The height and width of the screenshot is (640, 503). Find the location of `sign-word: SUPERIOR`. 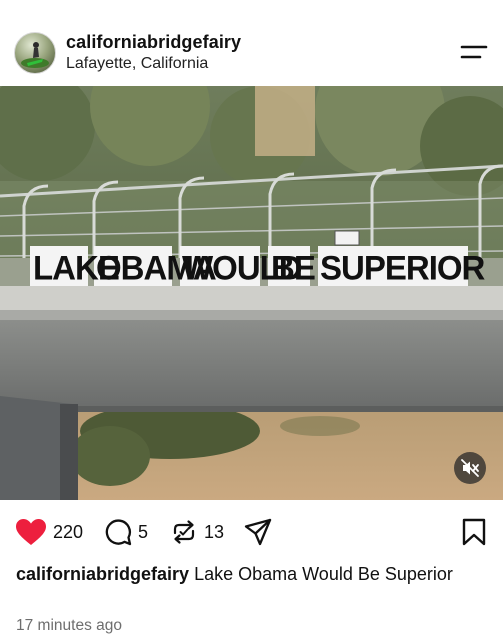

sign-word: SUPERIOR is located at coordinates (402, 267).